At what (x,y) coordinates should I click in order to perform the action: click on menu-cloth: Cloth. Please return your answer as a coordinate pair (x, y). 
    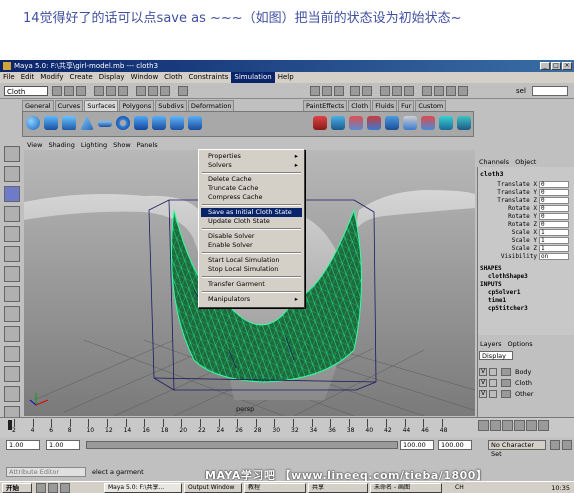
    Looking at the image, I should click on (173, 77).